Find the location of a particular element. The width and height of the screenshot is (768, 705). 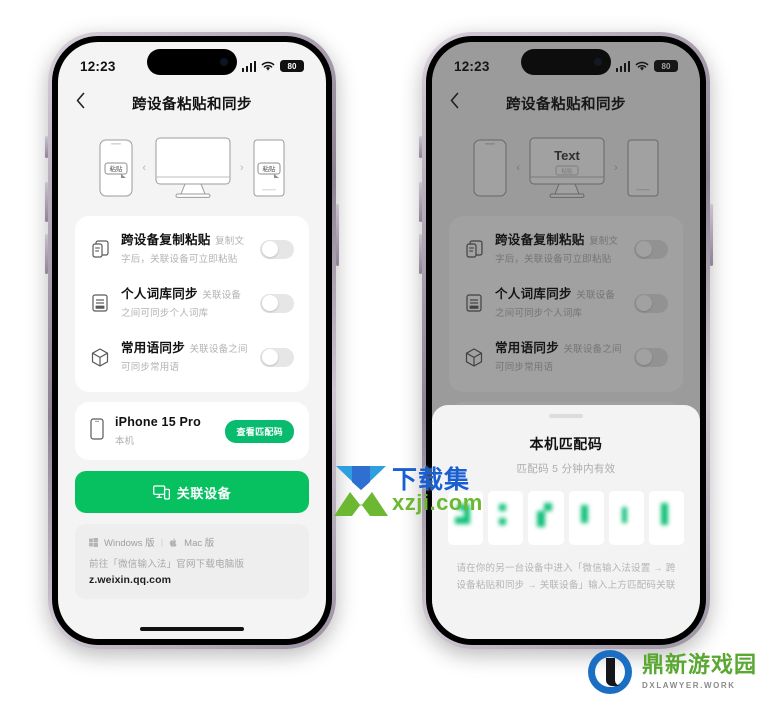

link-device-button: 关联设备 is located at coordinates (192, 492).